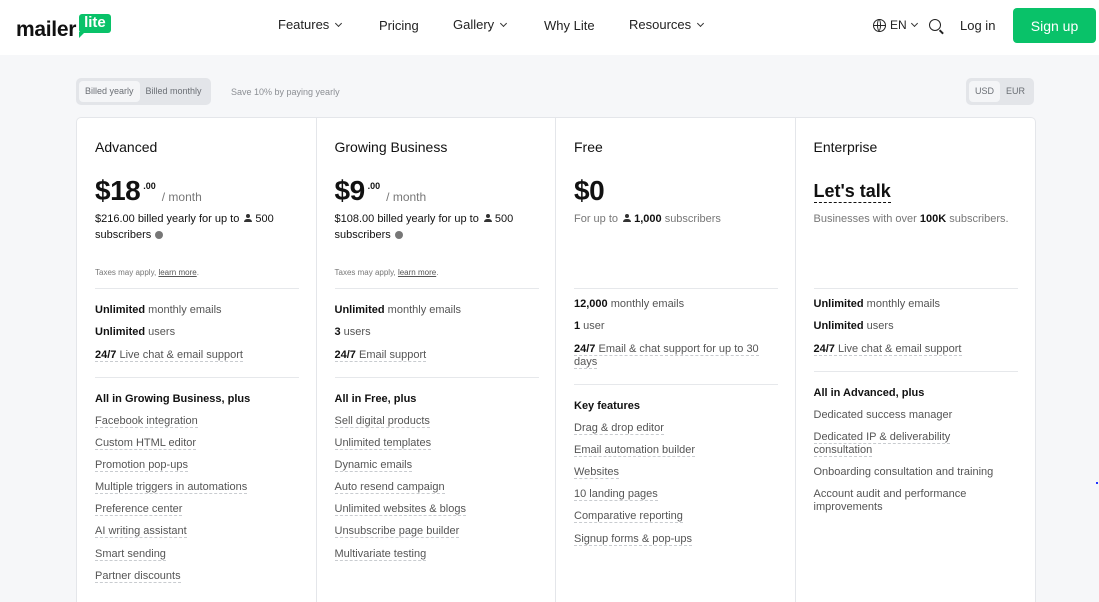 The image size is (1099, 602). What do you see at coordinates (596, 219) in the screenshot?
I see `billed-text: For up to` at bounding box center [596, 219].